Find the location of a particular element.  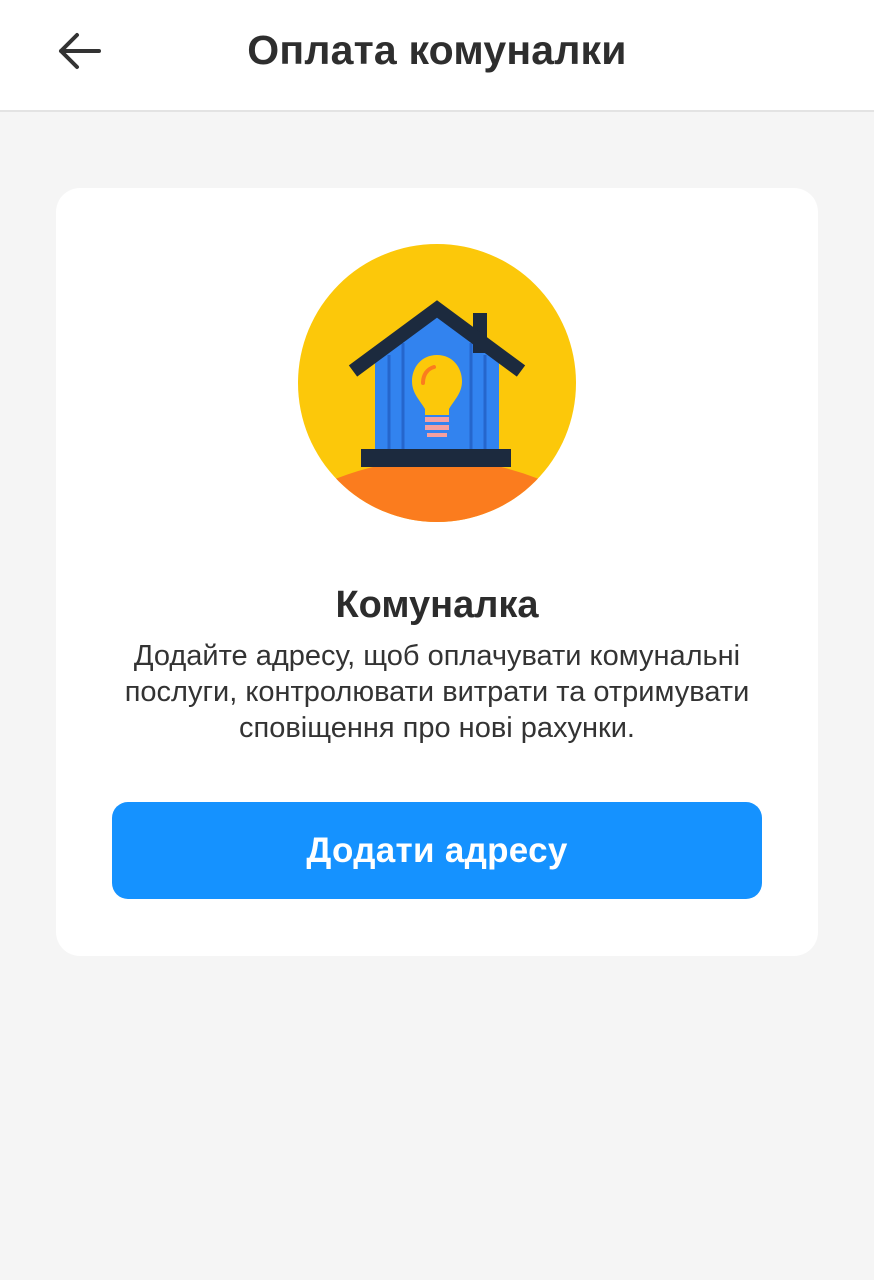

add-address-button: Додати адресу is located at coordinates (437, 850).